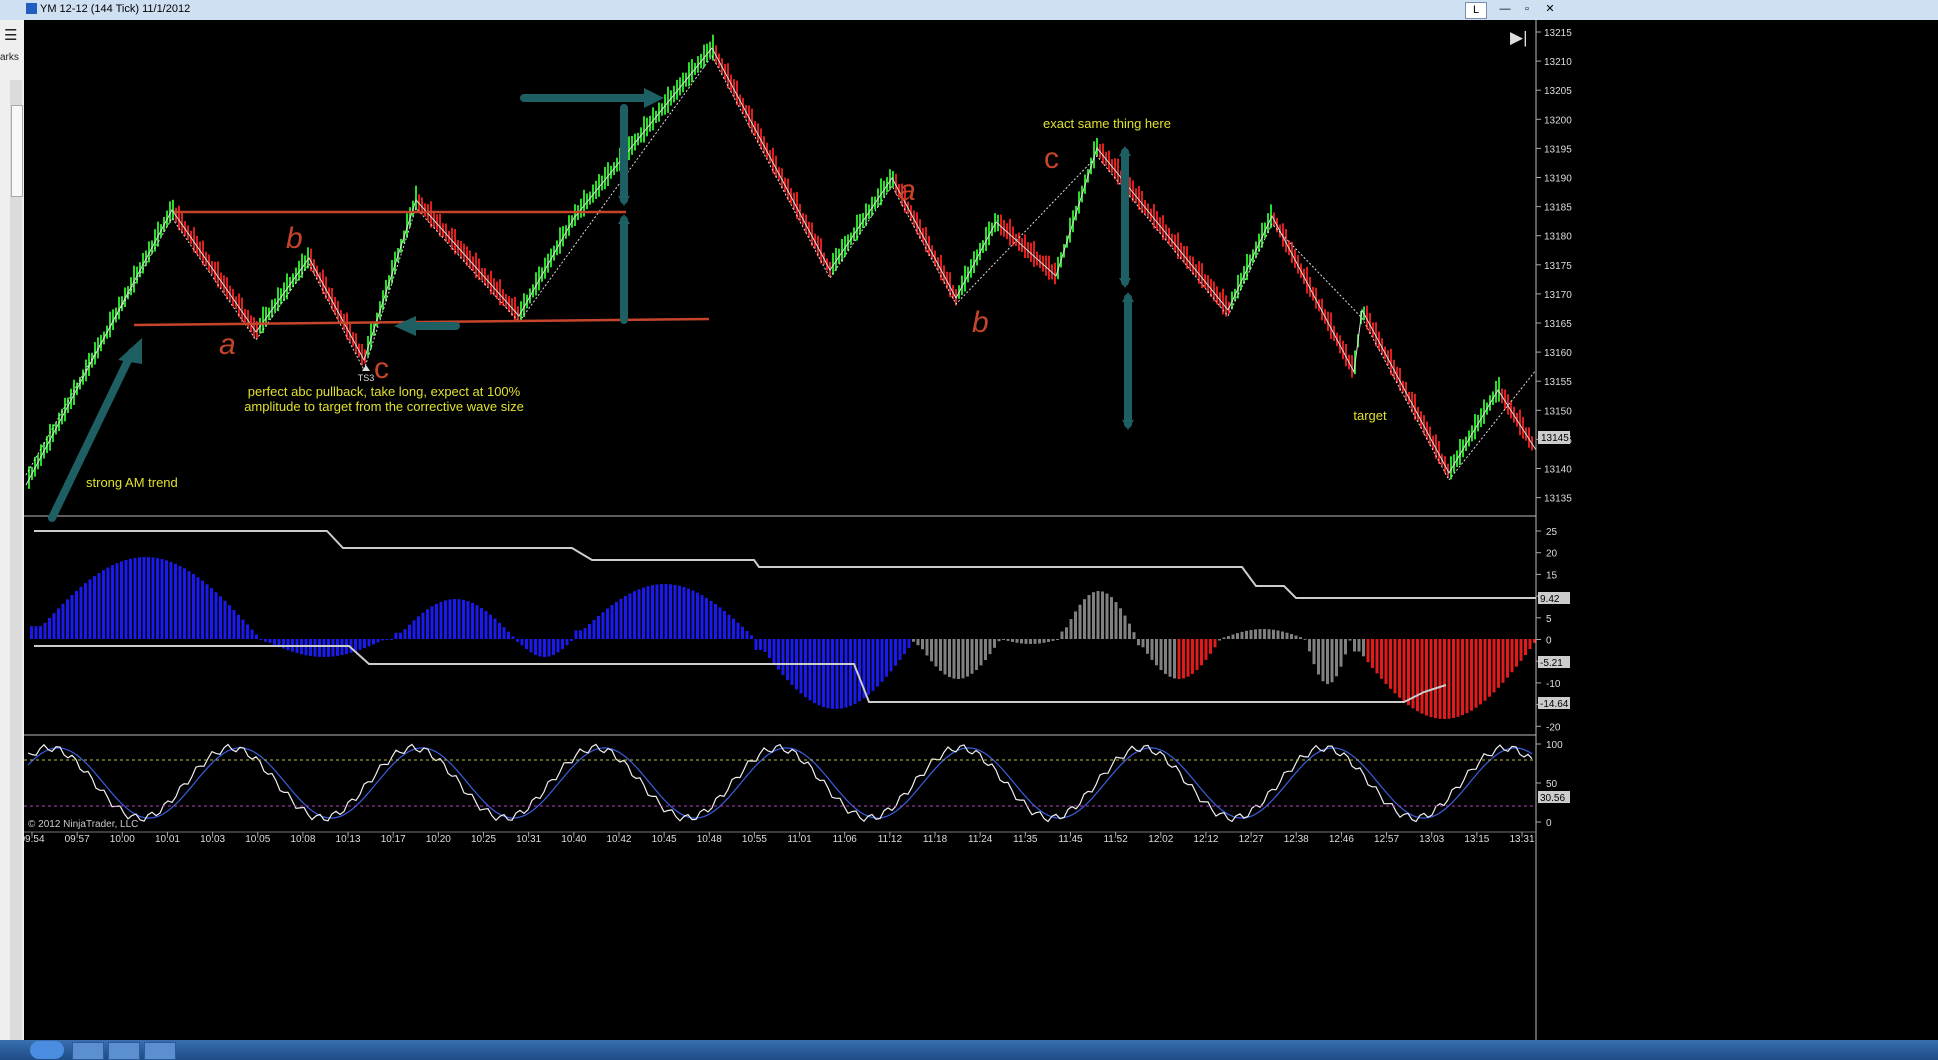  I want to click on time-tick-label: 10:31, so click(528, 839).